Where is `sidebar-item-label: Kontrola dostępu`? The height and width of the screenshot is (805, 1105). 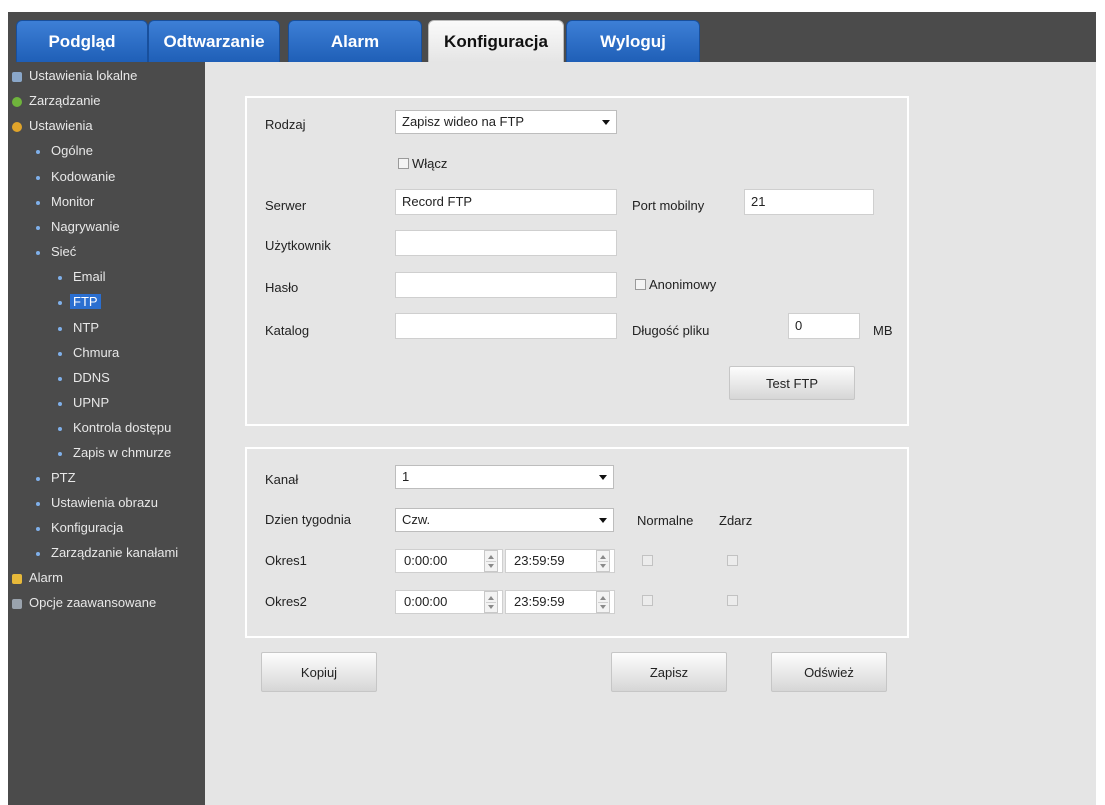 sidebar-item-label: Kontrola dostępu is located at coordinates (122, 427).